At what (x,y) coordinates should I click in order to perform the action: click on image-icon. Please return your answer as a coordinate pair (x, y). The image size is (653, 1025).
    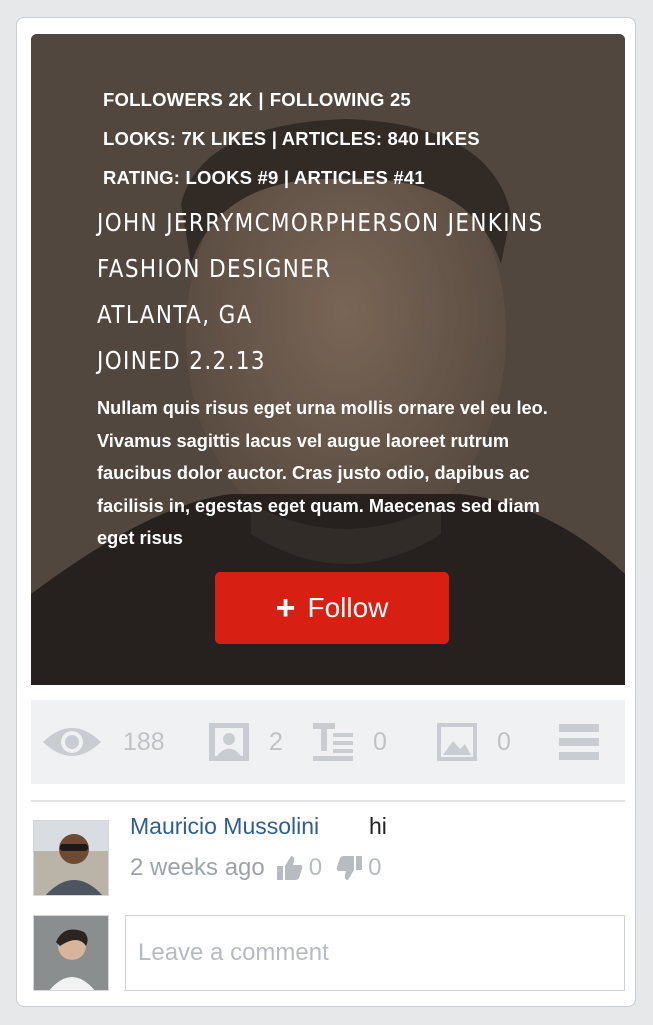
    Looking at the image, I should click on (457, 742).